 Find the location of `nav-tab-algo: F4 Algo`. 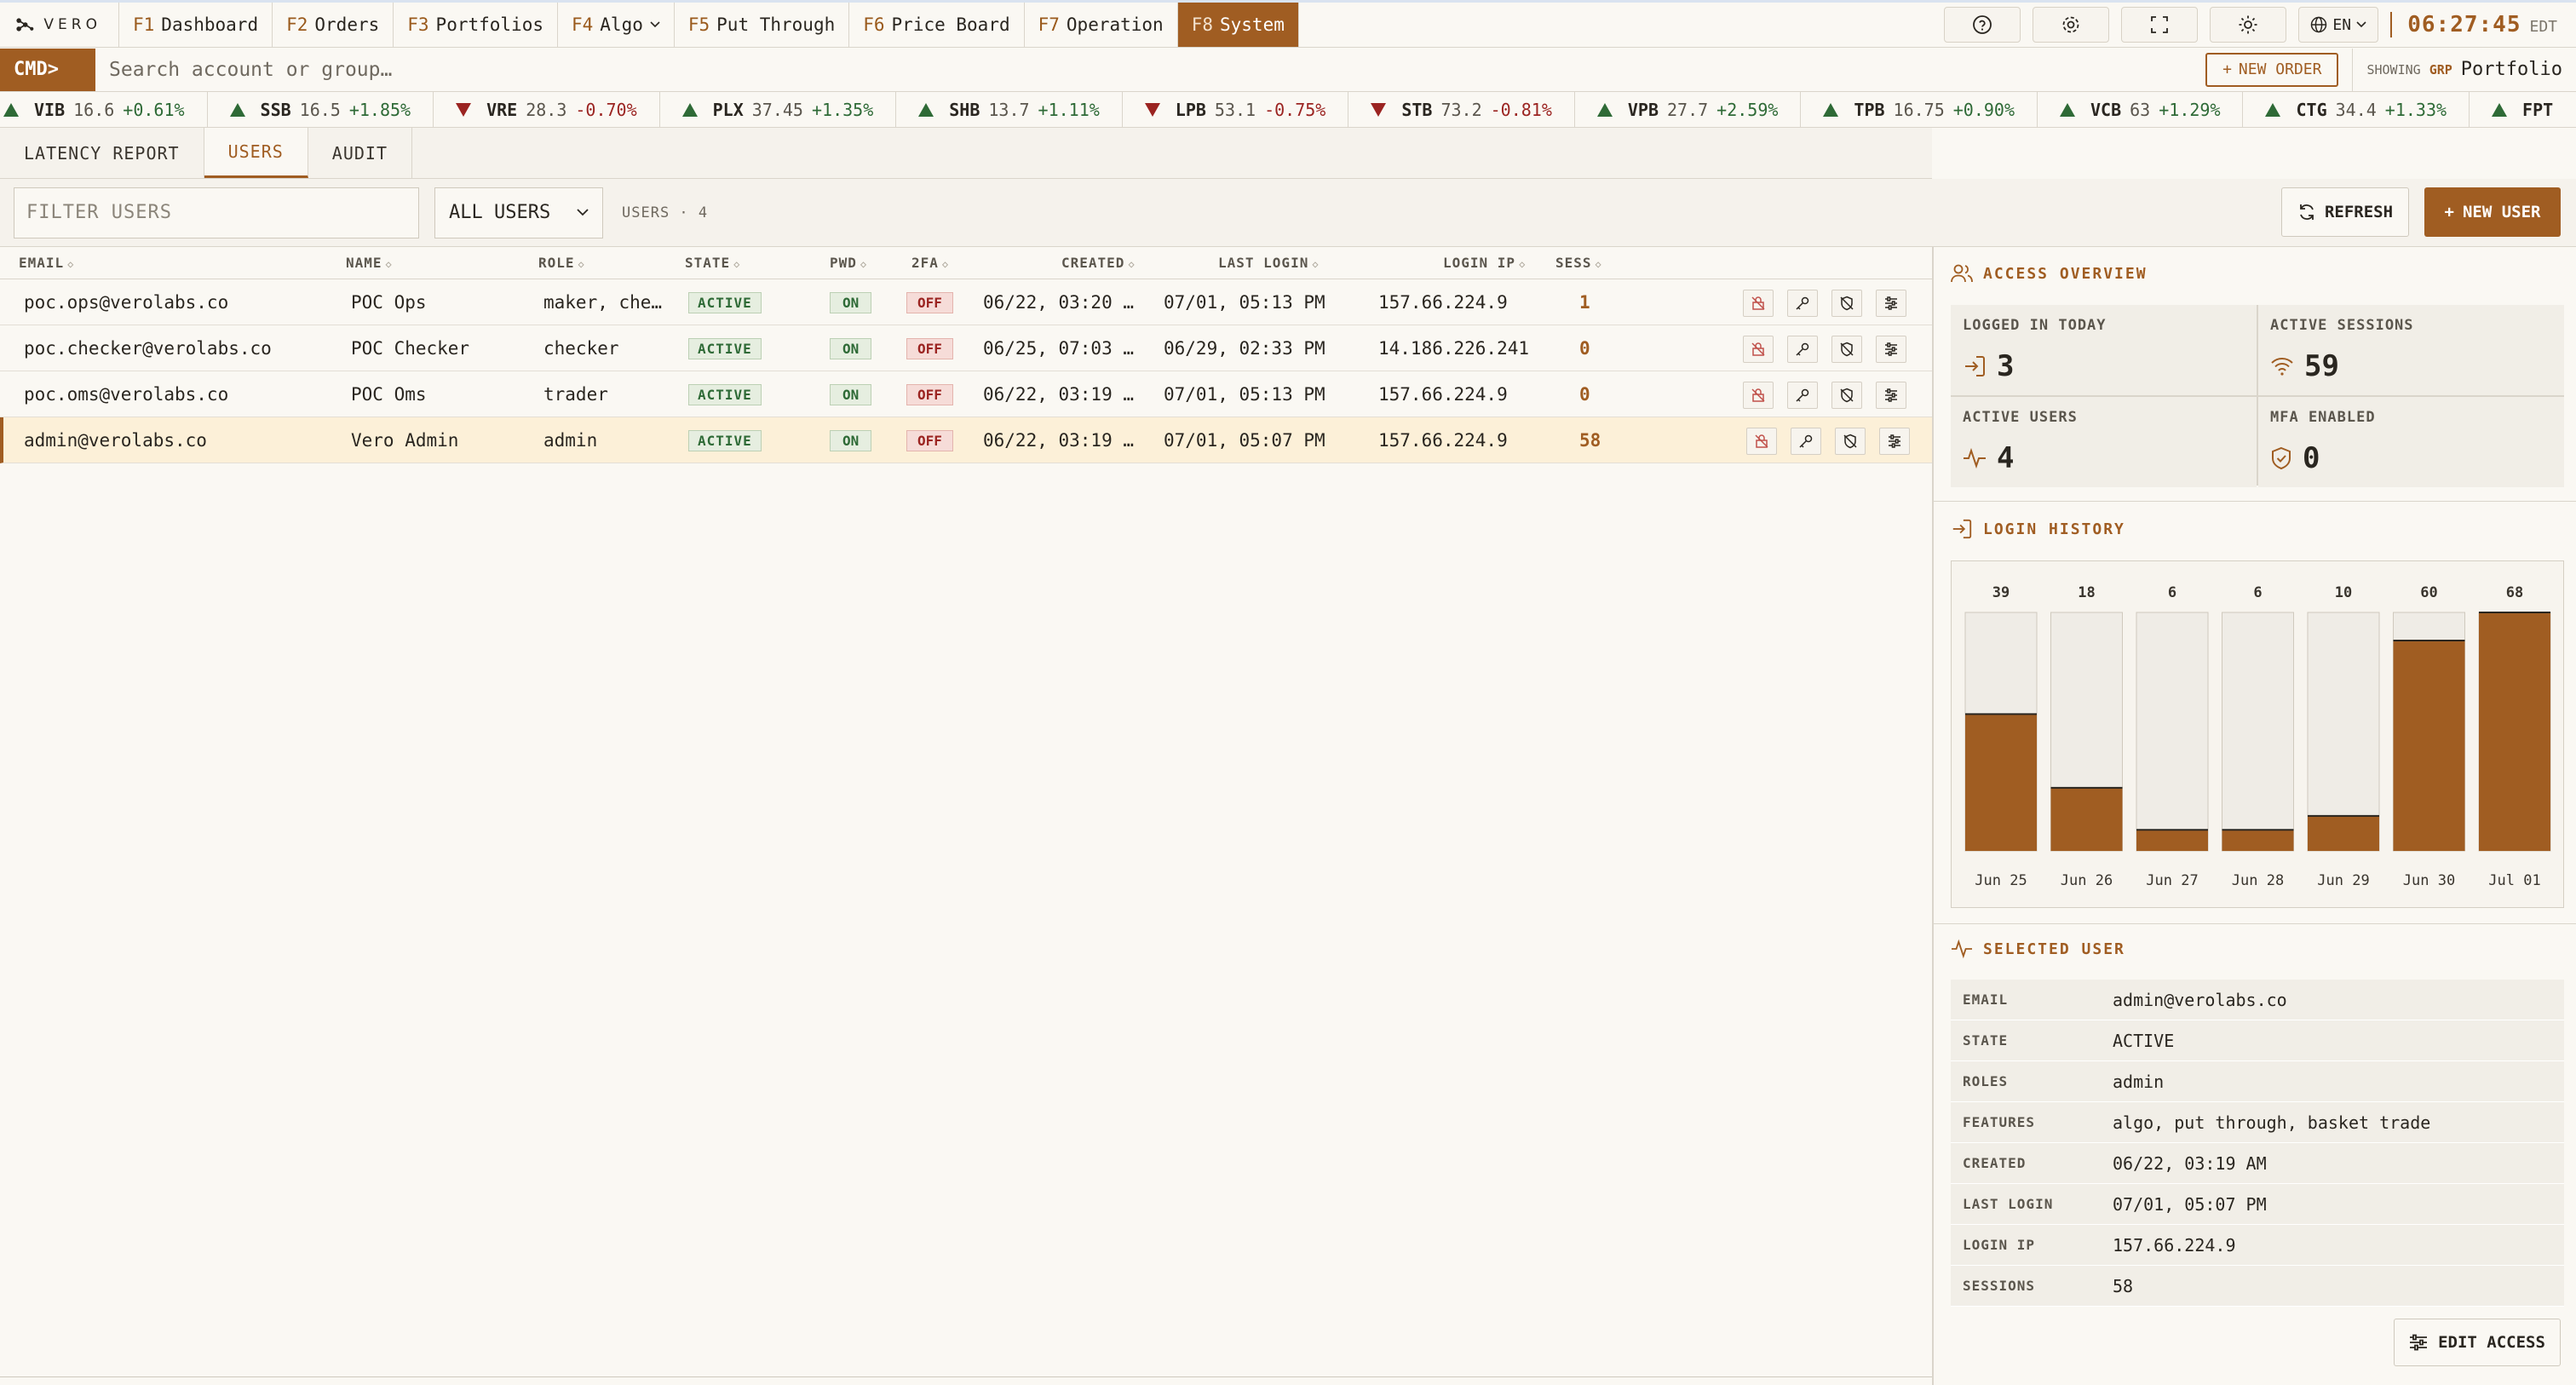

nav-tab-algo: F4 Algo is located at coordinates (616, 25).